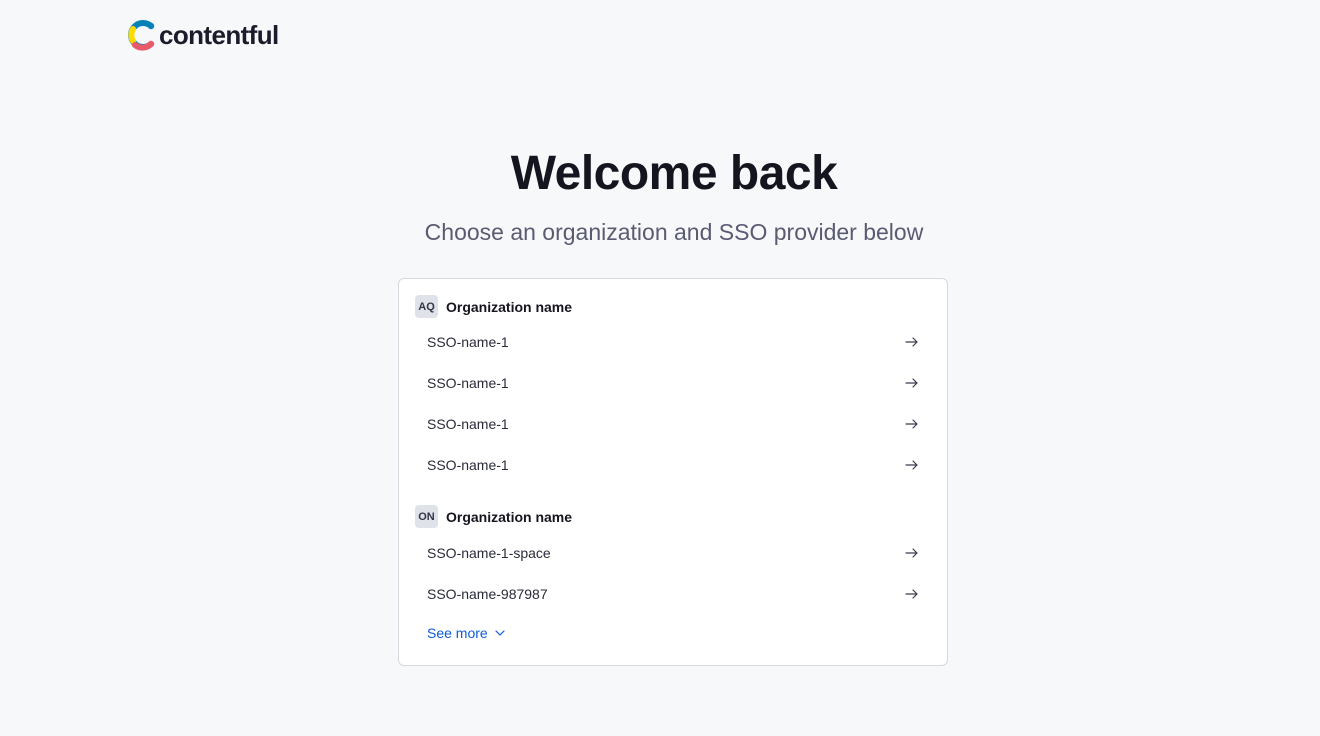 This screenshot has width=1320, height=736. What do you see at coordinates (426, 516) in the screenshot?
I see `org-avatar: ON` at bounding box center [426, 516].